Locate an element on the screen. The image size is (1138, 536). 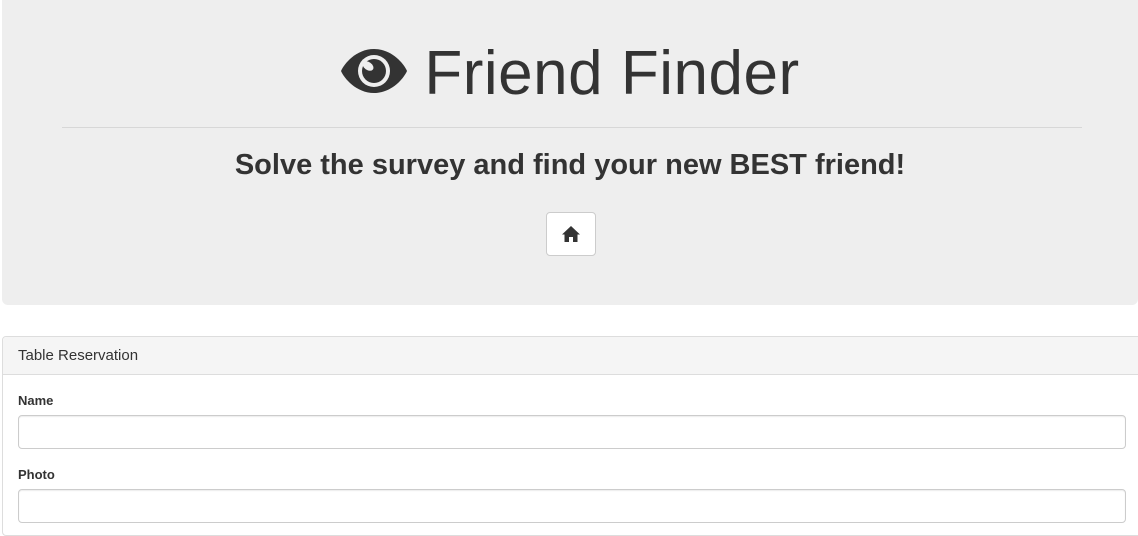
photo-label: Photo is located at coordinates (36, 474).